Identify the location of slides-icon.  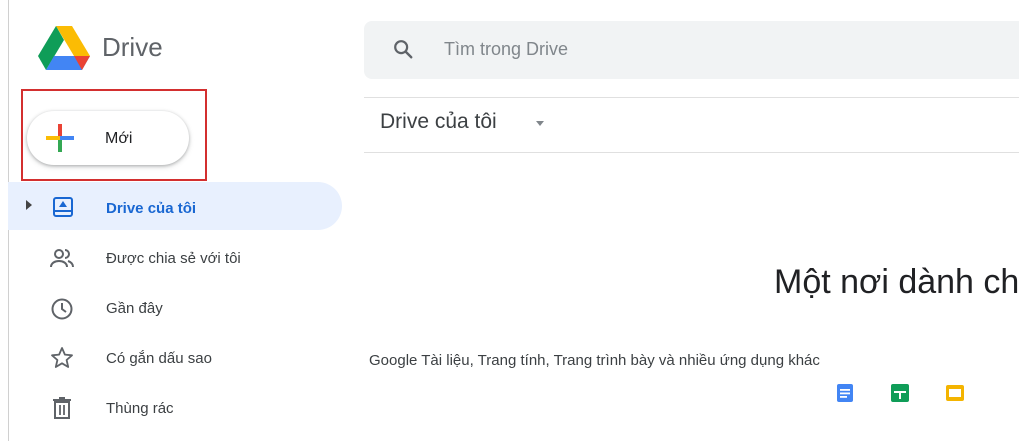
(955, 393).